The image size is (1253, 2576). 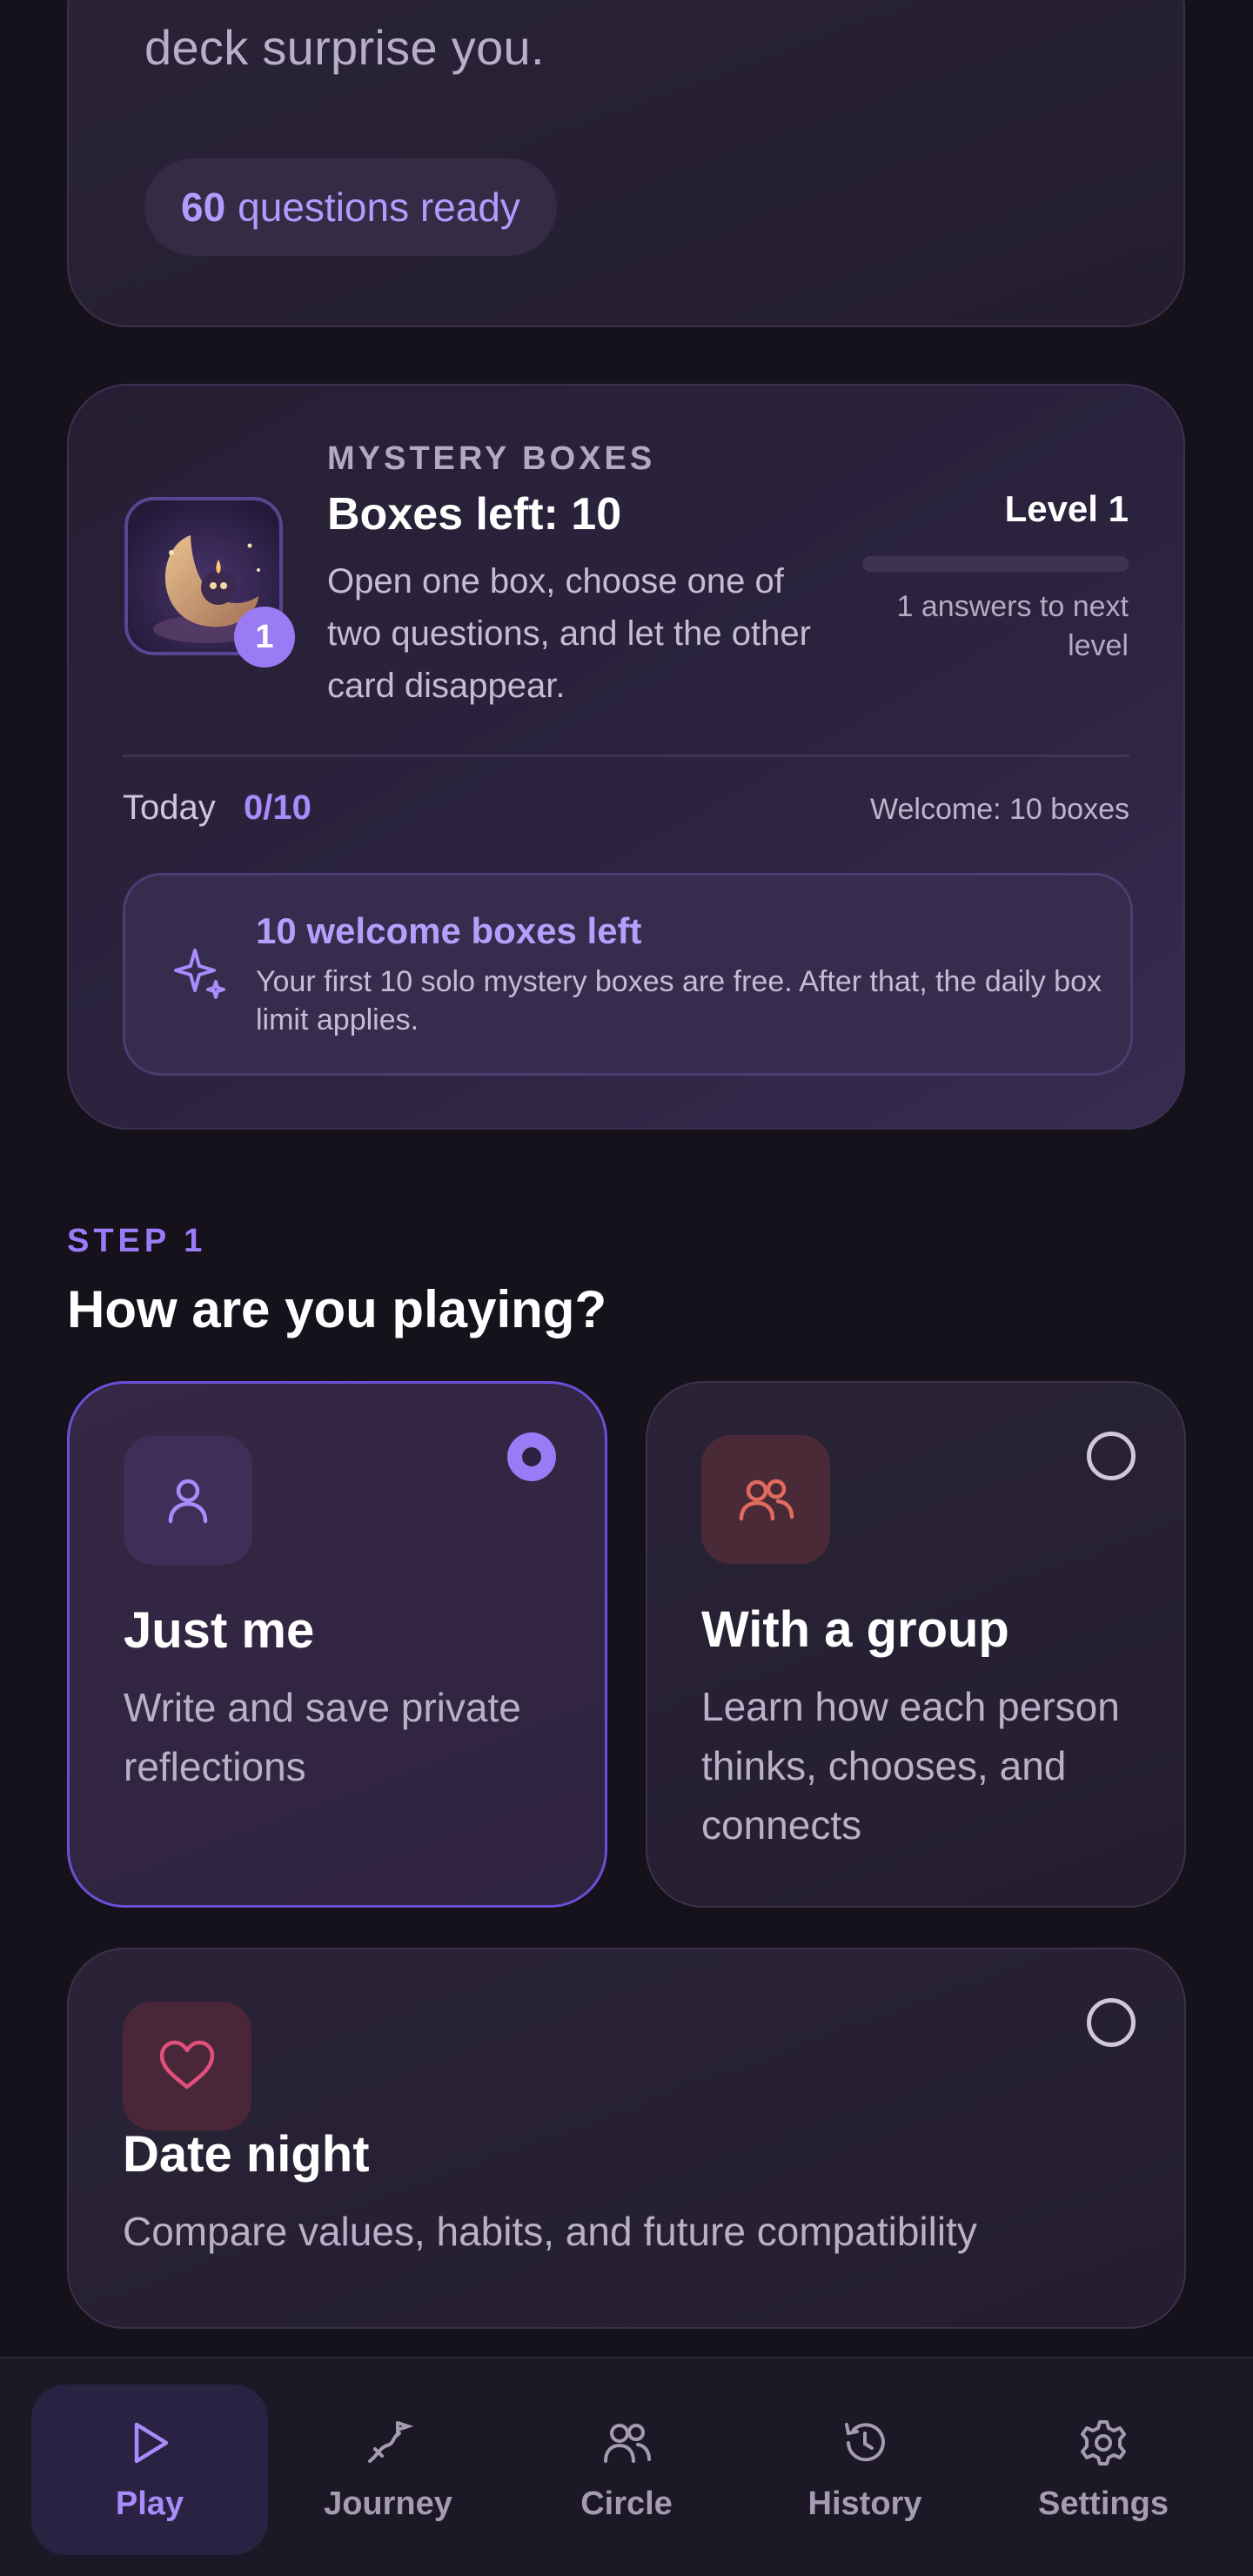 What do you see at coordinates (203, 207) in the screenshot?
I see `questions-count: 60` at bounding box center [203, 207].